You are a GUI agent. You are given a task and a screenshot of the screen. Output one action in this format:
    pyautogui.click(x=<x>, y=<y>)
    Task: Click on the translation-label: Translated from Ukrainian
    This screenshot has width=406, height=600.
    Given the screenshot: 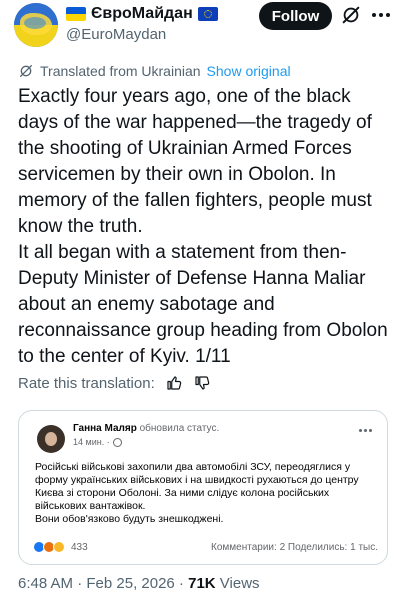 What is the action you would take?
    pyautogui.click(x=120, y=71)
    